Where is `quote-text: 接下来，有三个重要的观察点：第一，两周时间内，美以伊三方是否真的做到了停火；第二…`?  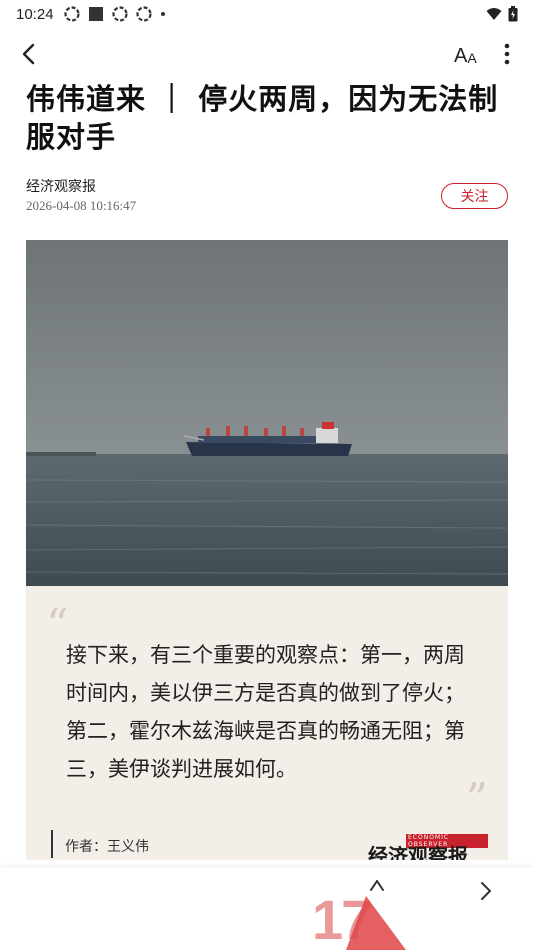 quote-text: 接下来，有三个重要的观察点：第一，两周时间内，美以伊三方是否真的做到了停火；第二… is located at coordinates (265, 712).